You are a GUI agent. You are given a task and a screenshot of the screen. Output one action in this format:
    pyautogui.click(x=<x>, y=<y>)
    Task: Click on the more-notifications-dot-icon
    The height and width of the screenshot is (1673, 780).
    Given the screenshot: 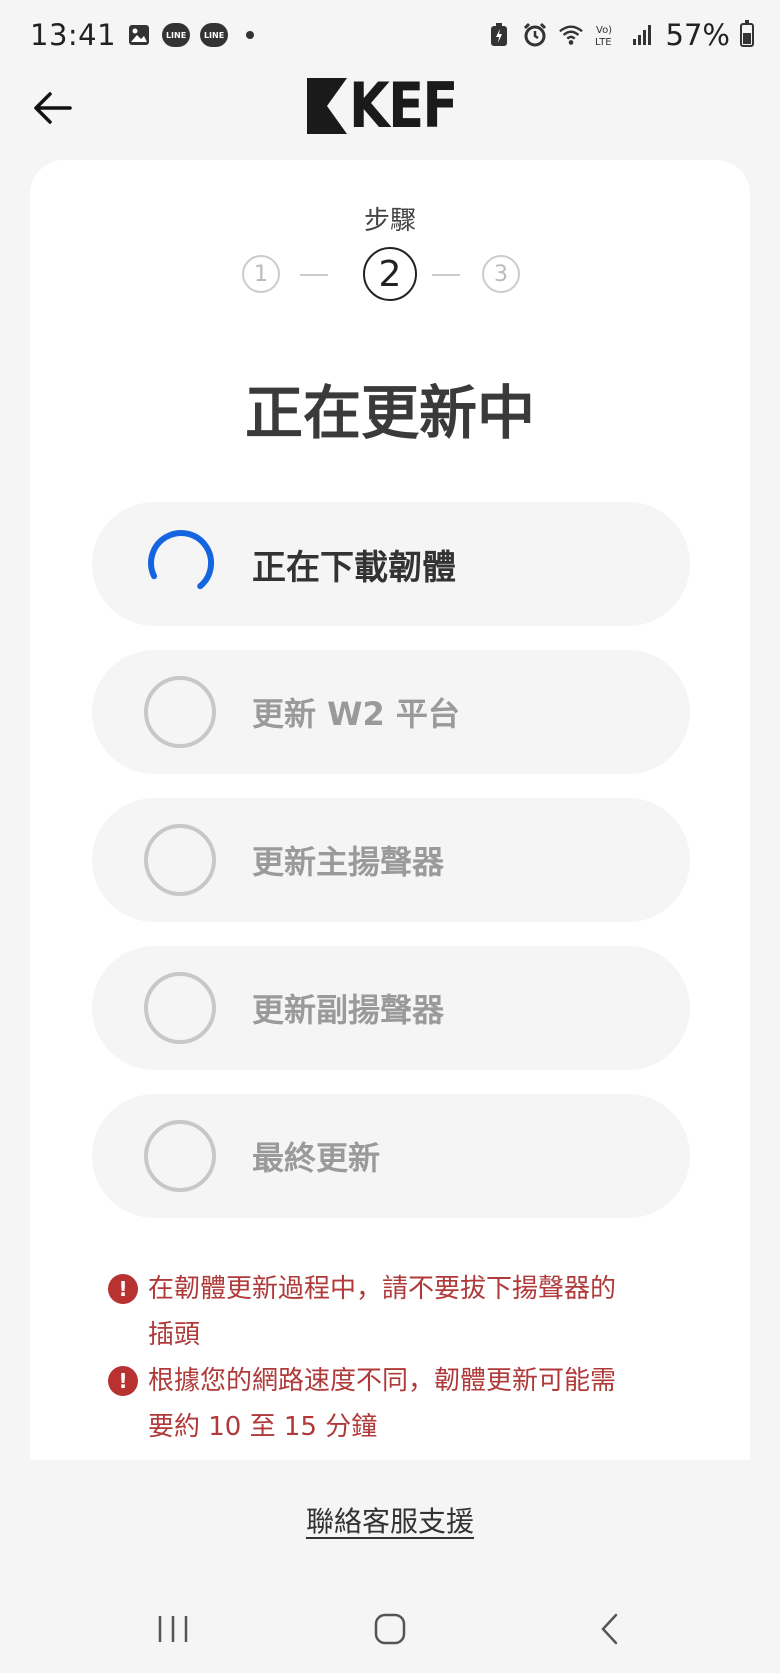 What is the action you would take?
    pyautogui.click(x=250, y=35)
    